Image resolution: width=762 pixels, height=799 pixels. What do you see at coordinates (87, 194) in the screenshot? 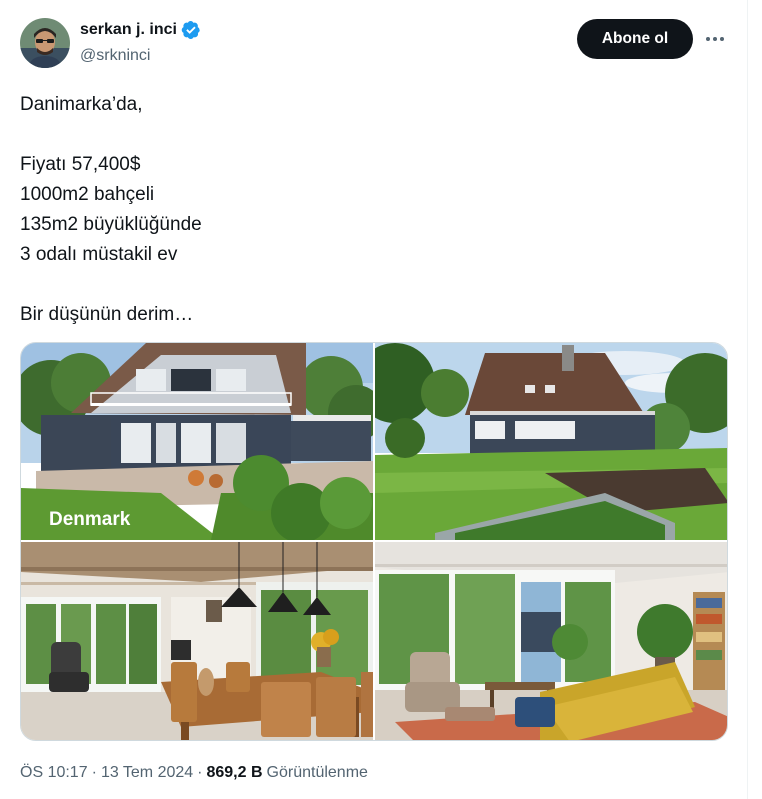
I see `tweet-line: 1000m2 bahçeli` at bounding box center [87, 194].